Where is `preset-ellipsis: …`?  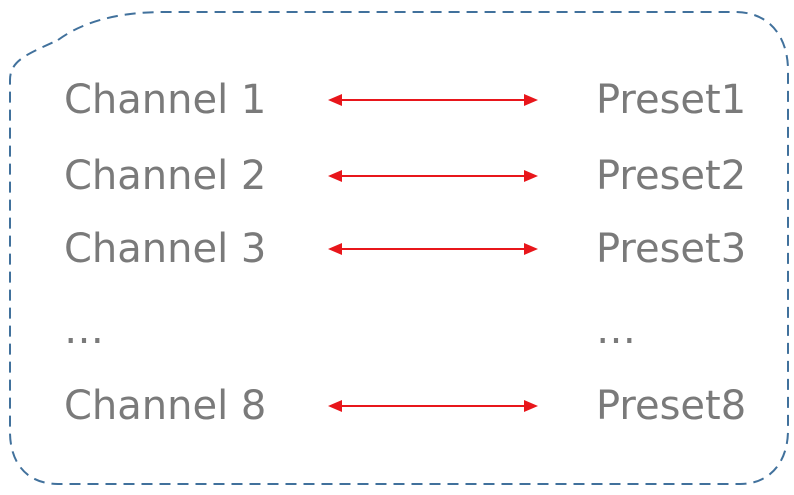
preset-ellipsis: … is located at coordinates (616, 330).